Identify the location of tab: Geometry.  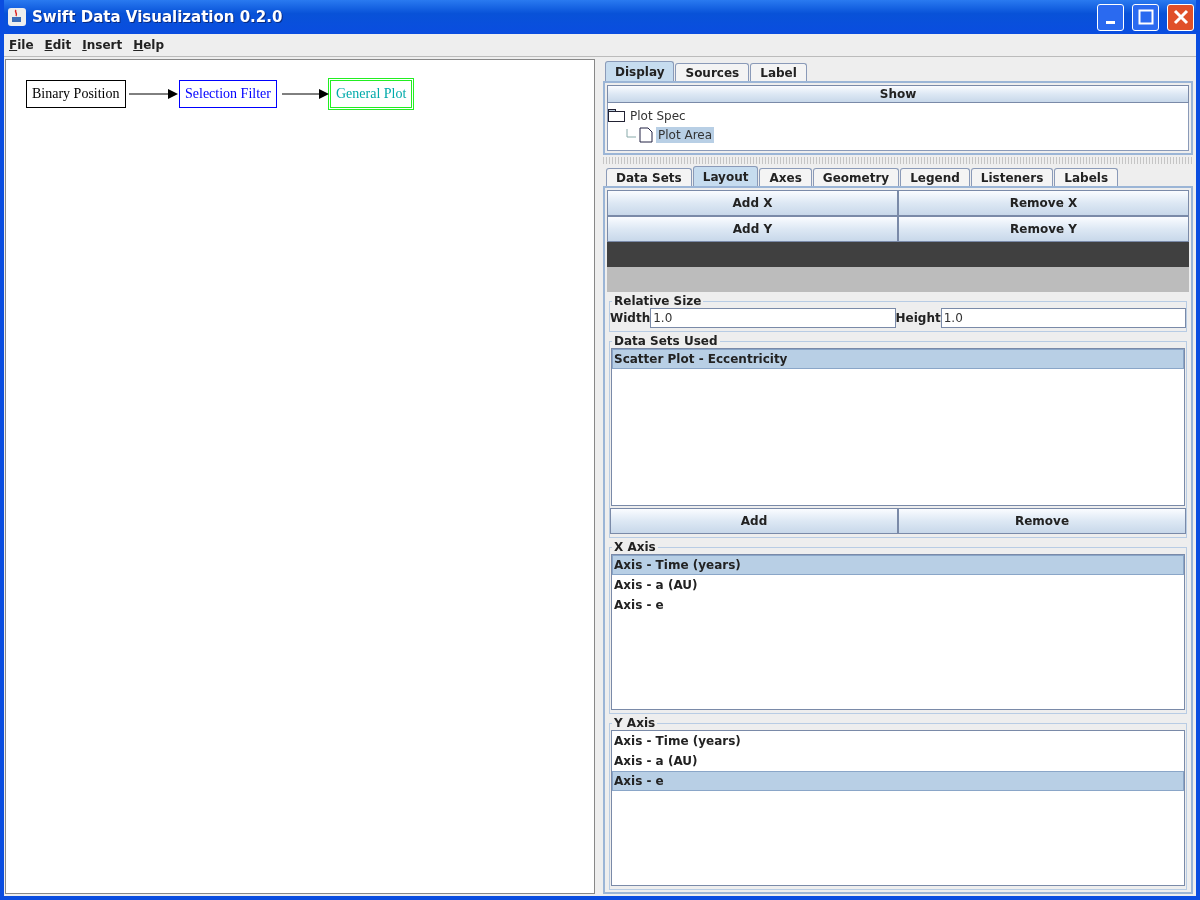
(856, 177).